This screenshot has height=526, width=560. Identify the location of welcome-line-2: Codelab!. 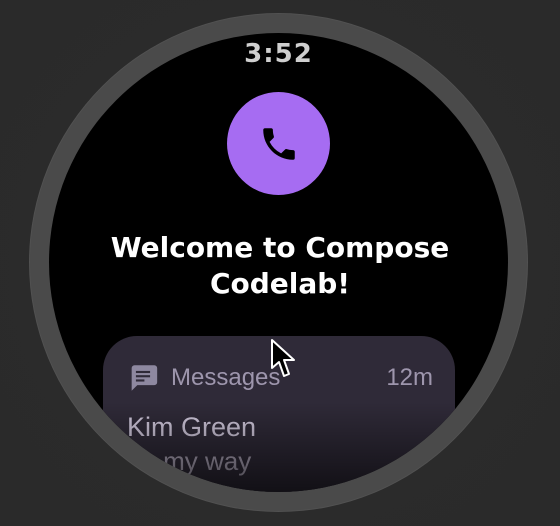
(280, 283).